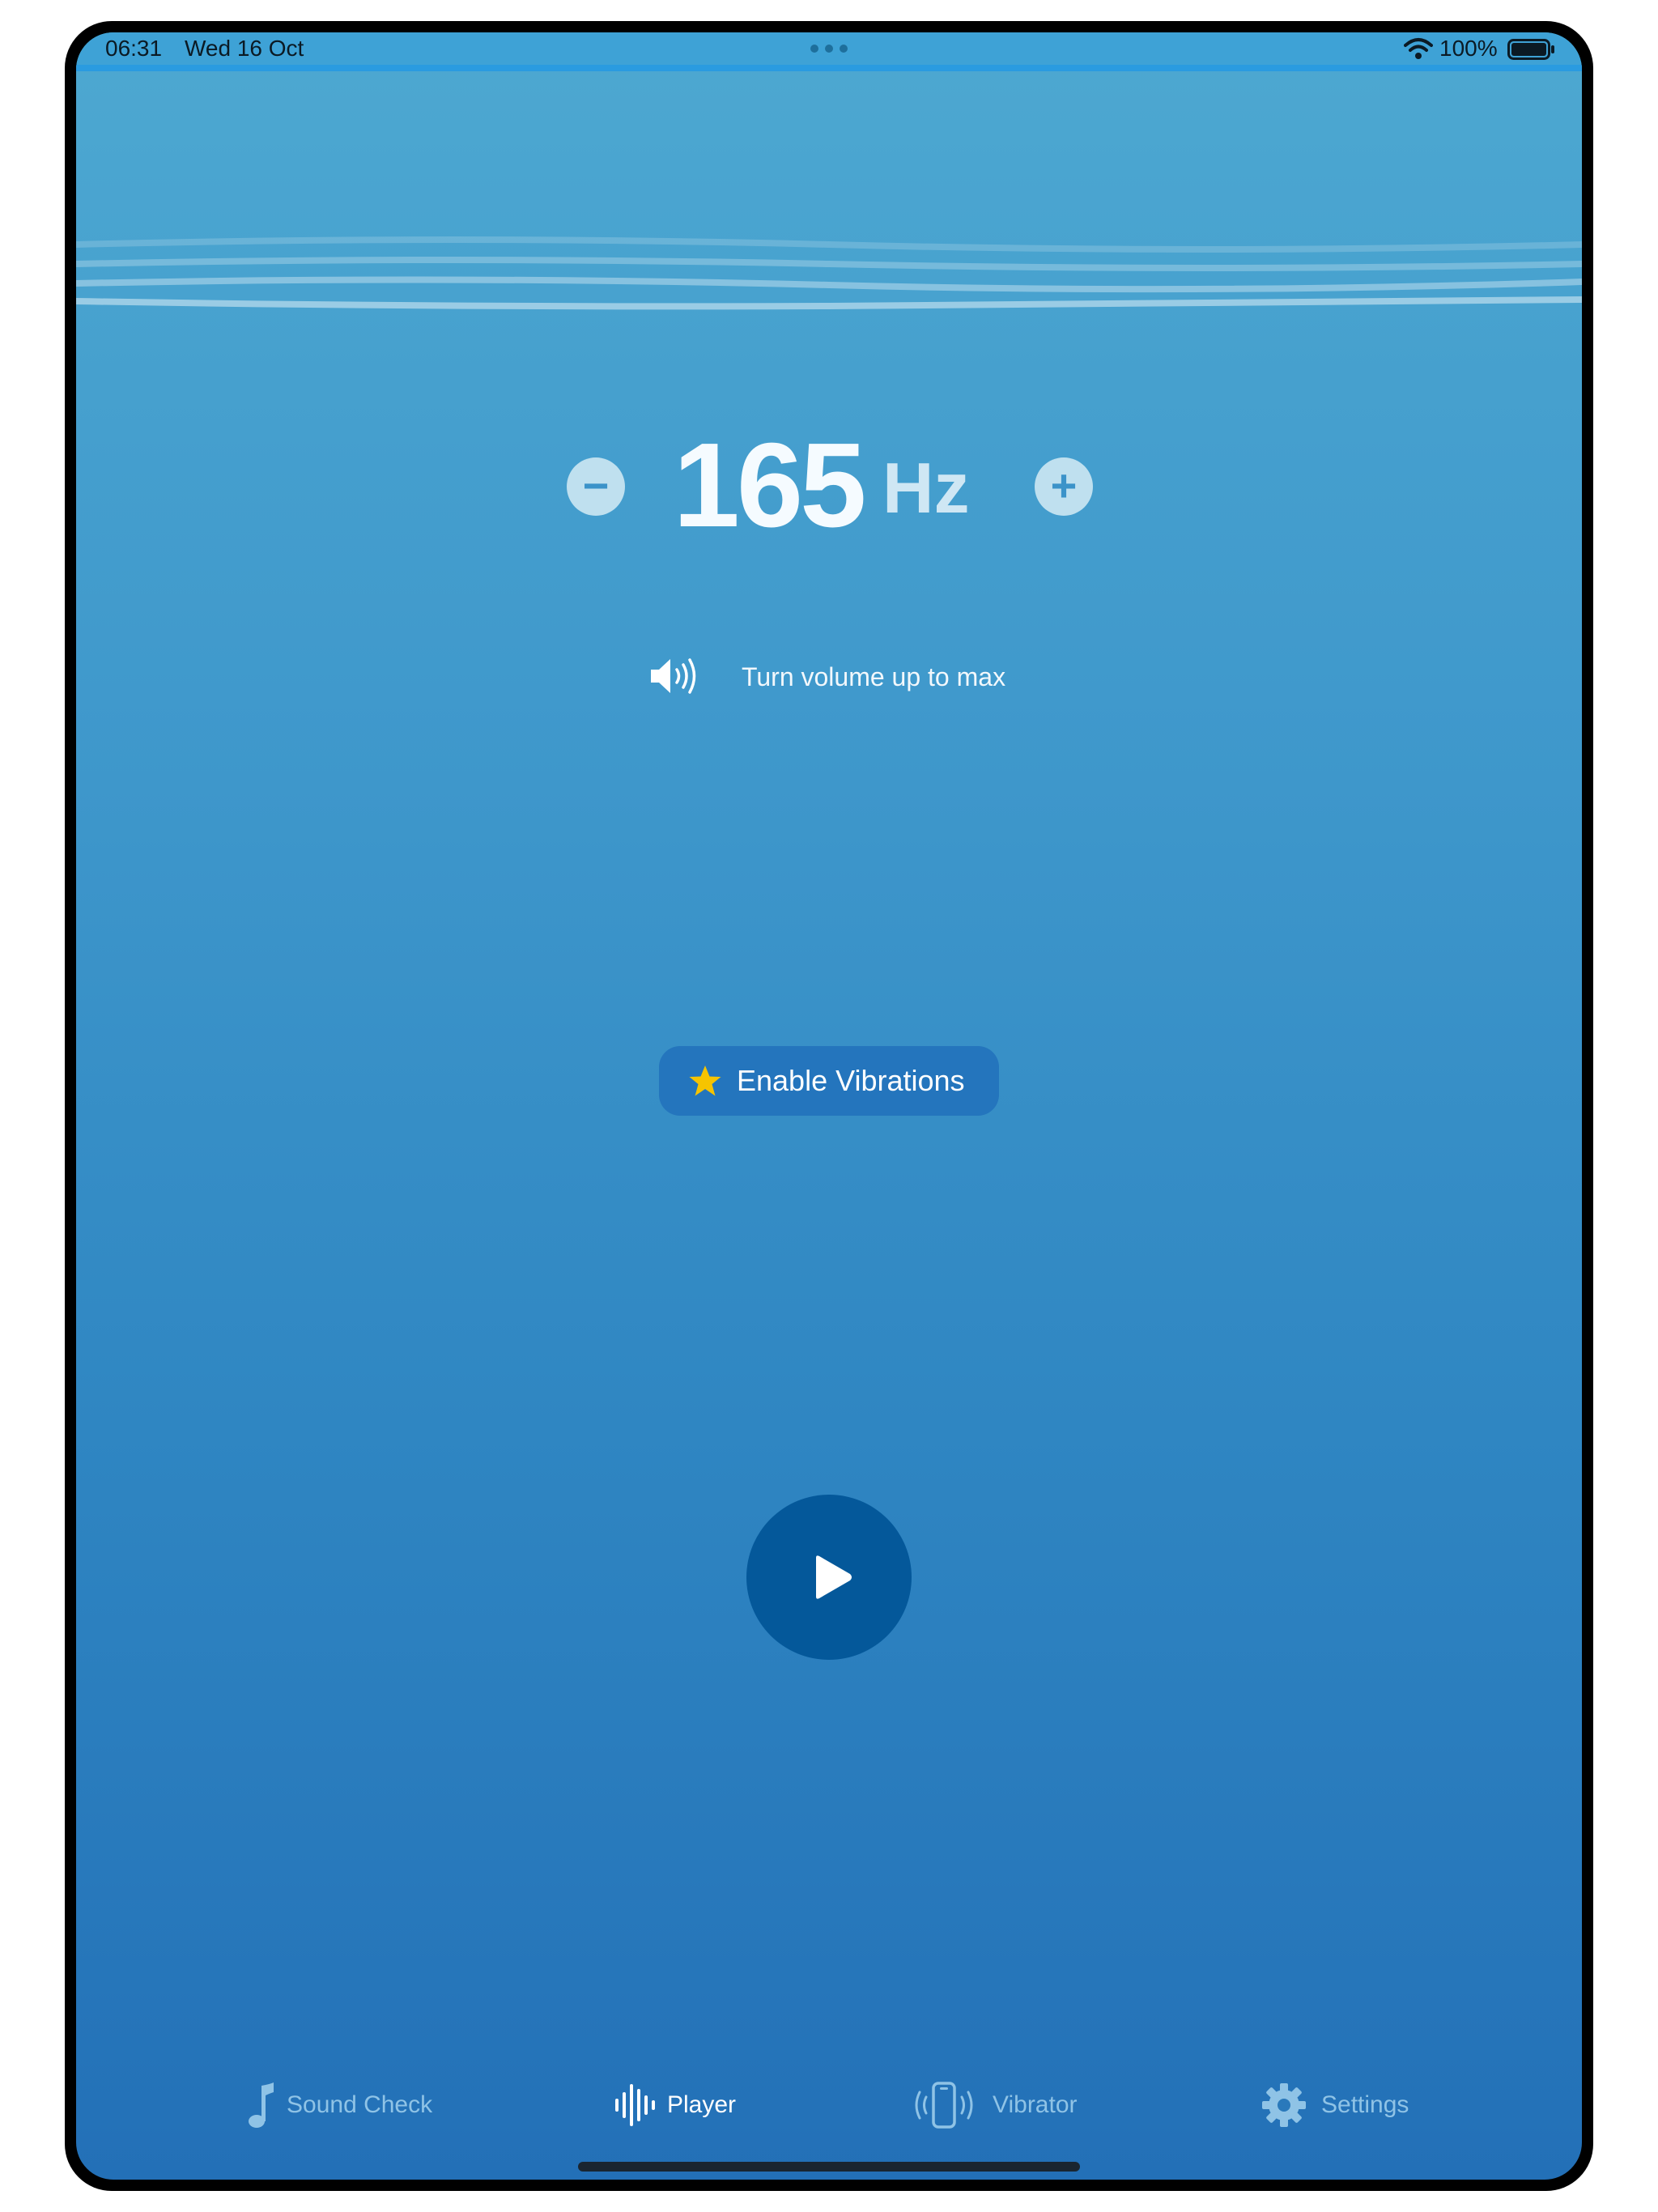 This screenshot has width=1658, height=2212. I want to click on tab-label-vibrator: Vibrator, so click(1035, 2104).